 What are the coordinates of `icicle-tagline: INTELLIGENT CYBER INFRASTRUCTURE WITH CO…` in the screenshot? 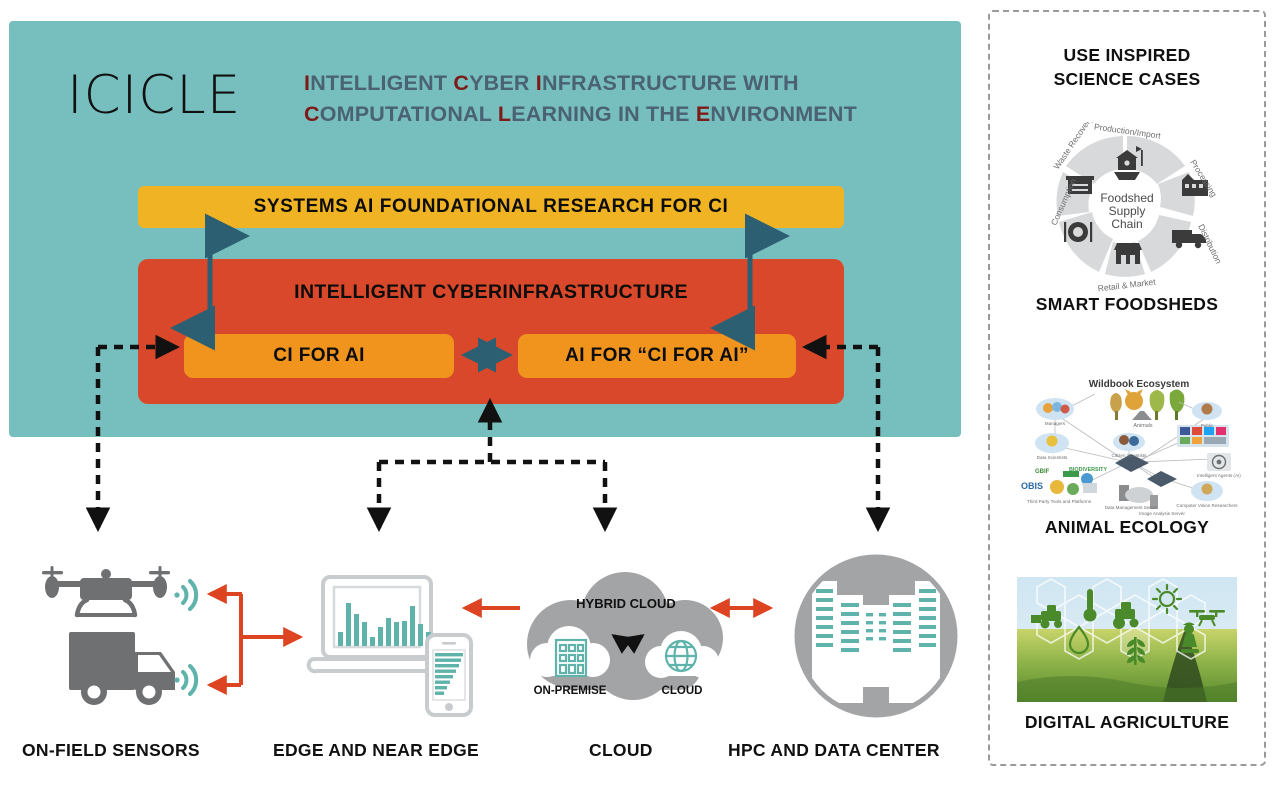 It's located at (624, 98).